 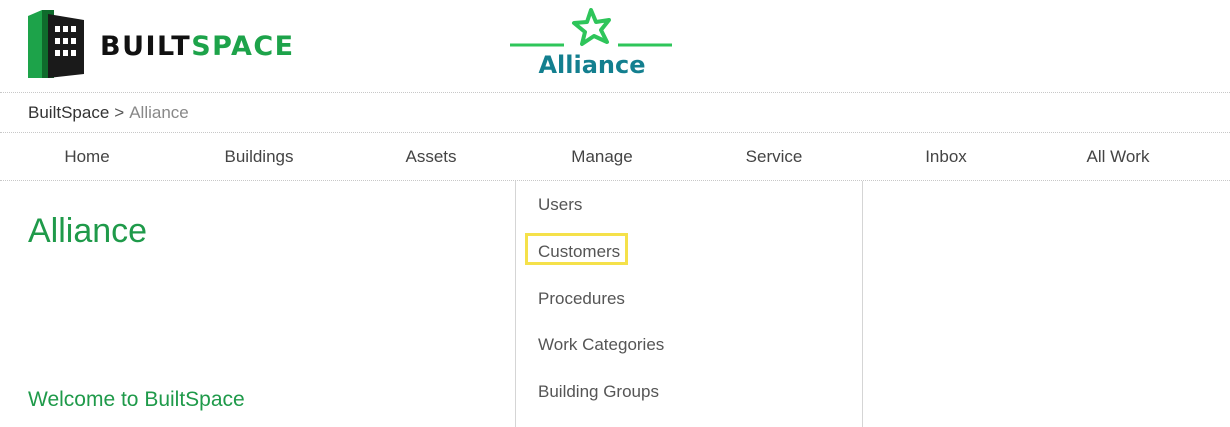 I want to click on menu-item-procedures: Procedures, so click(x=581, y=299).